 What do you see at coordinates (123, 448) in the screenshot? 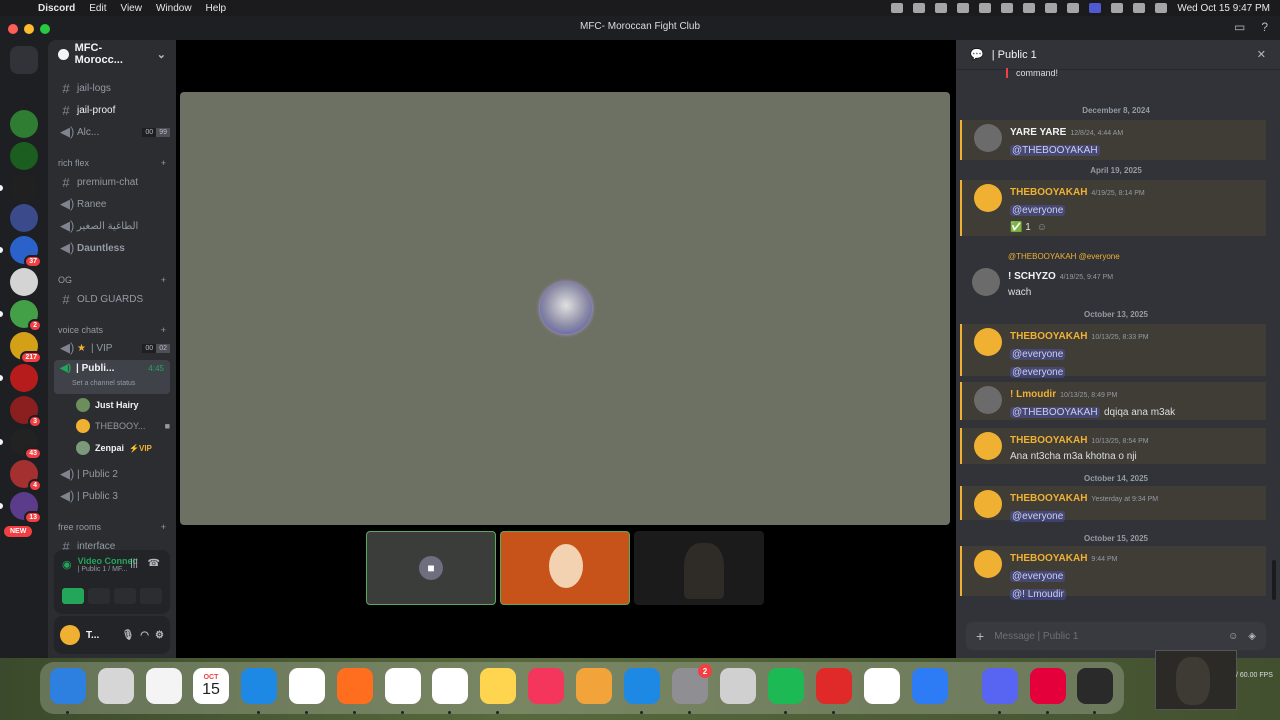
I see `voice-user: Zenpai ⚡VIP` at bounding box center [123, 448].